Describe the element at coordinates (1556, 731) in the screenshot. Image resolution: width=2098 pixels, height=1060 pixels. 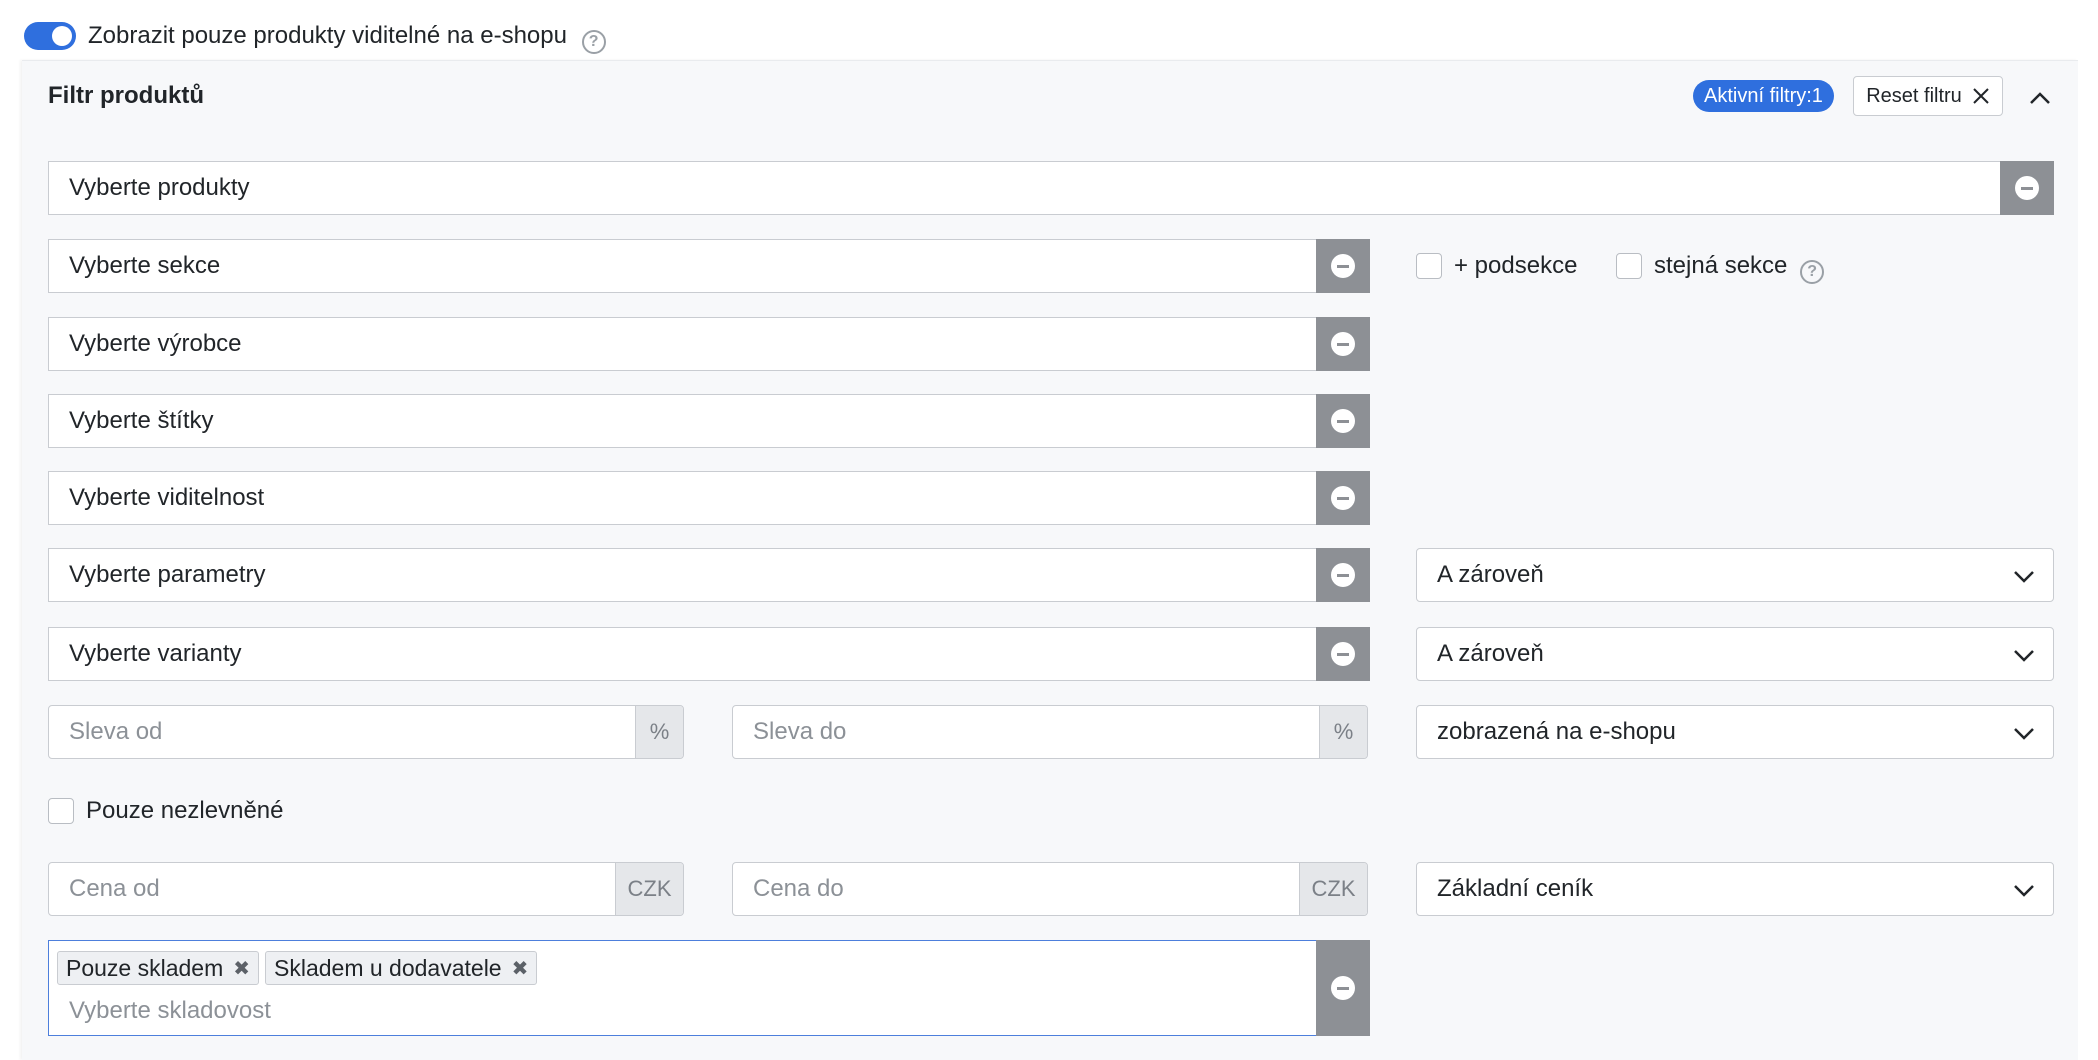
I see `discount-display-value: zobrazená na e-shopu` at that location.